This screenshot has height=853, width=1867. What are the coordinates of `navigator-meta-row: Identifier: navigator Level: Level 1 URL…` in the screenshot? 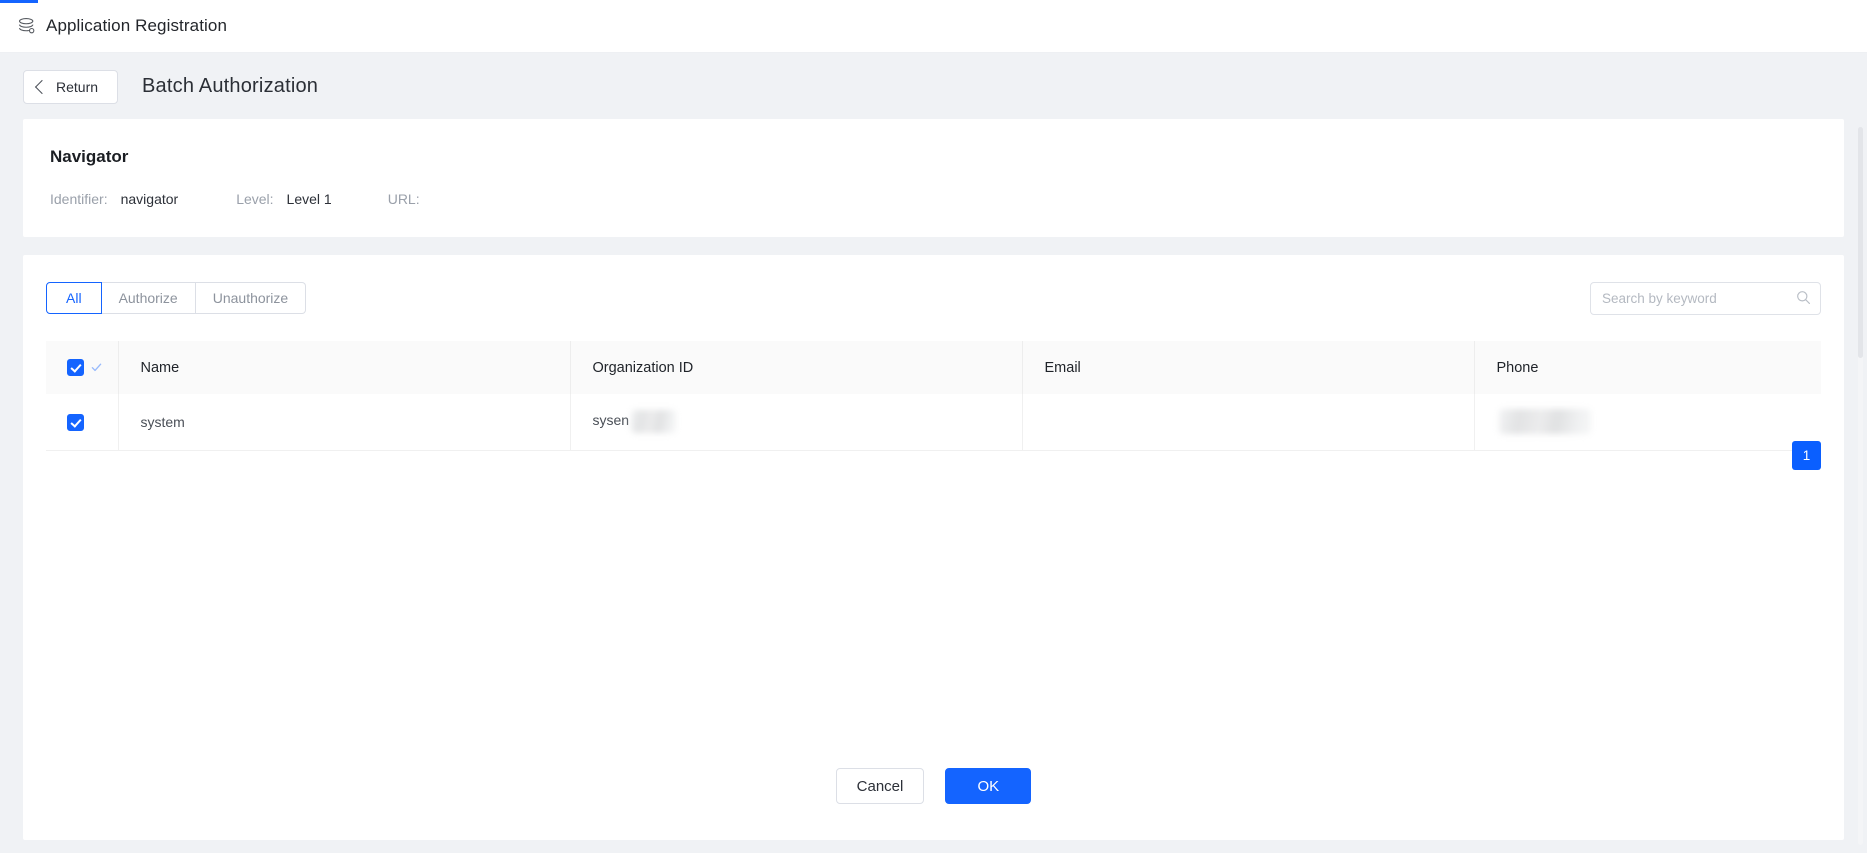 It's located at (933, 199).